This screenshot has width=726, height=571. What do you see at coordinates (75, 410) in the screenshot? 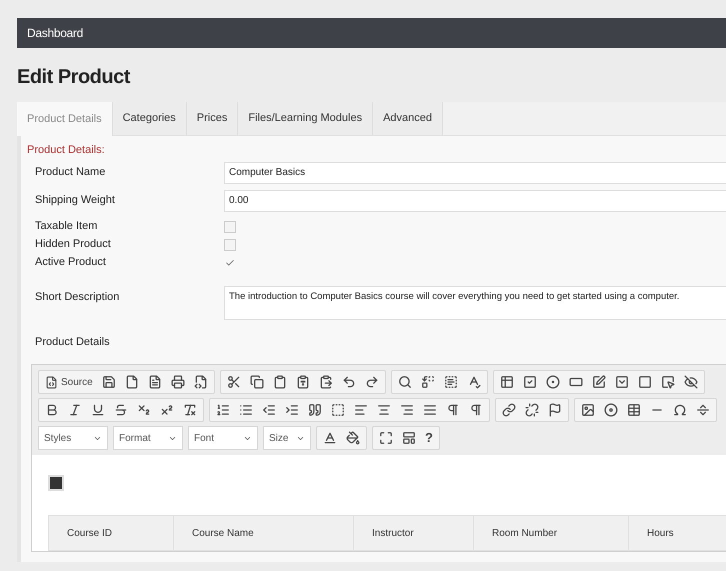
I see `italic-icon` at bounding box center [75, 410].